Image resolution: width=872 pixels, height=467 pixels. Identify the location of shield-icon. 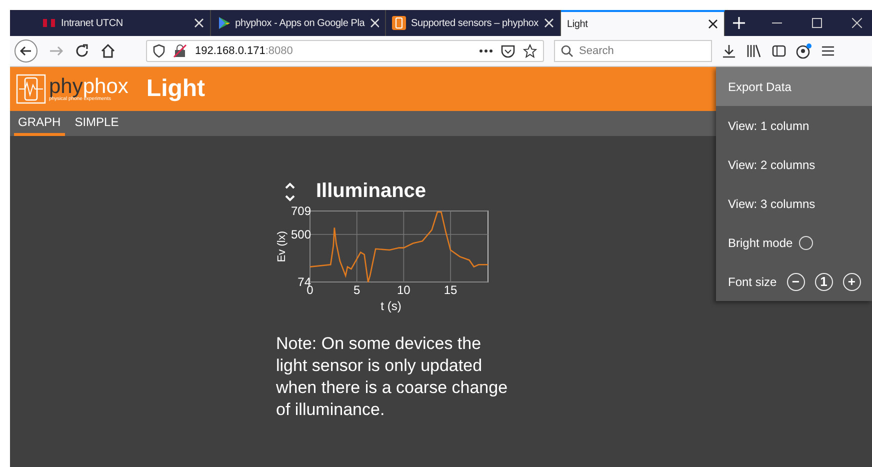
(159, 51).